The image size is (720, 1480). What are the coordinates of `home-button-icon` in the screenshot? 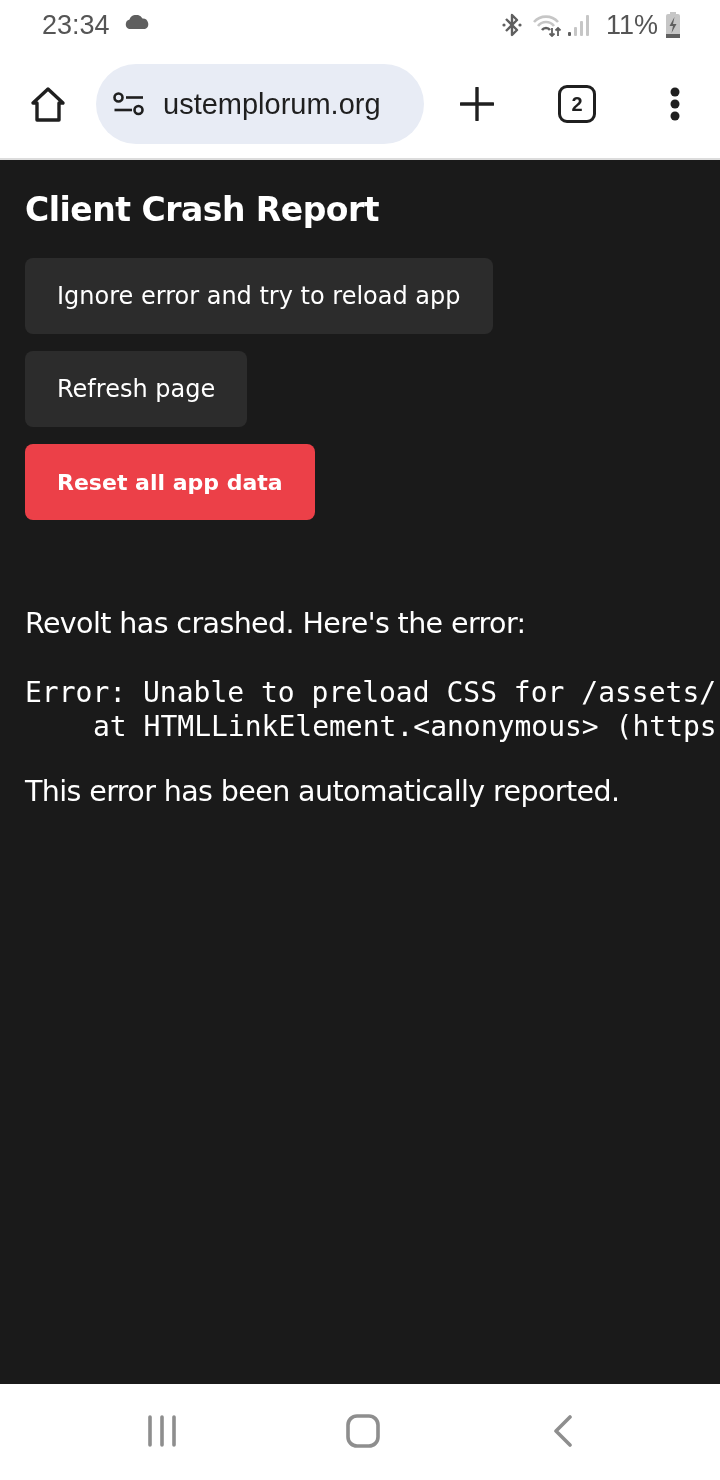 It's located at (363, 1431).